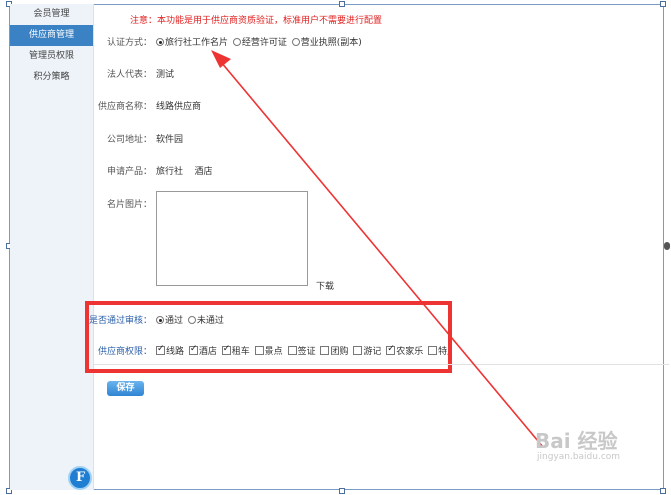  I want to click on watermark: Bai 经验 jingyan.baidu.com, so click(577, 443).